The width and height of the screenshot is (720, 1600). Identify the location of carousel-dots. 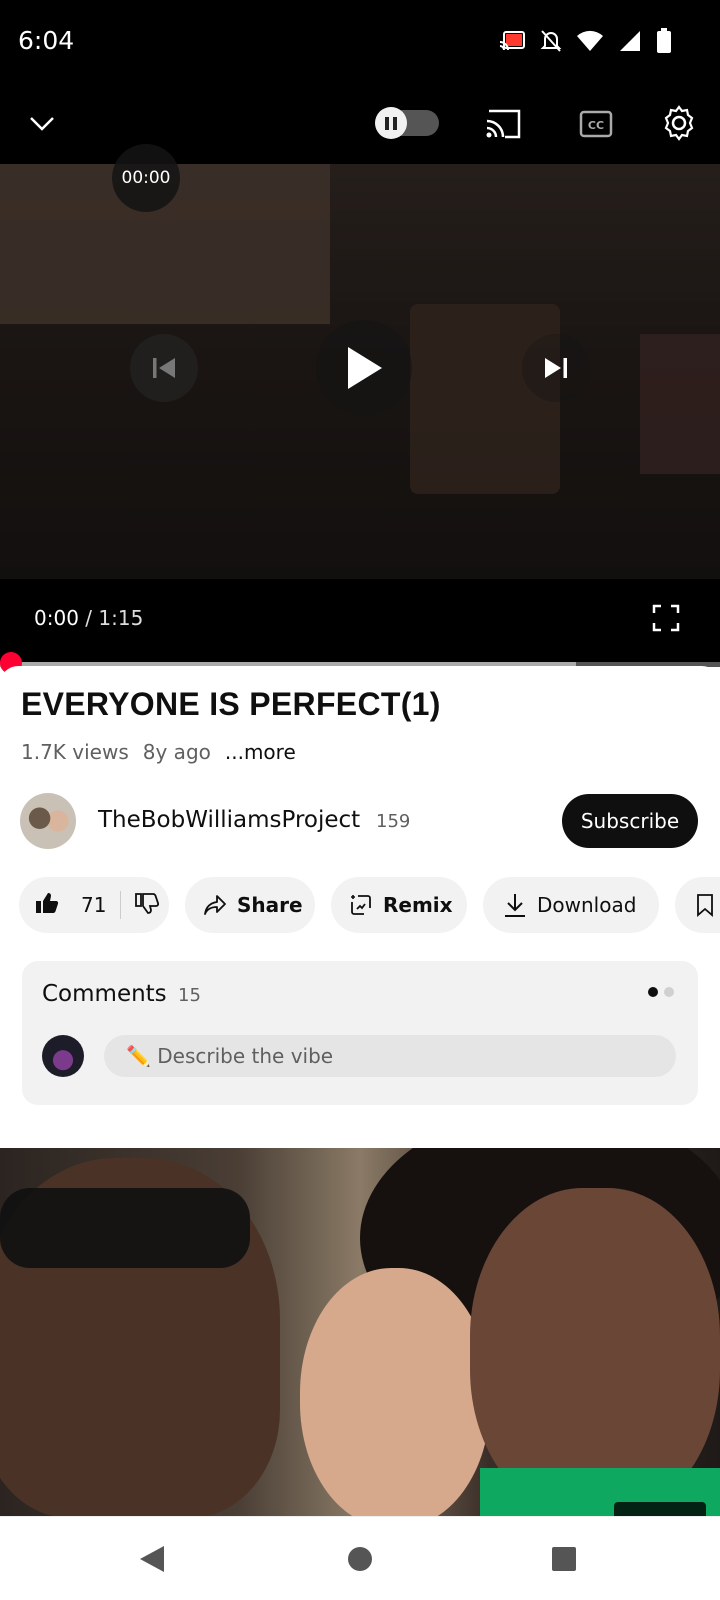
(661, 992).